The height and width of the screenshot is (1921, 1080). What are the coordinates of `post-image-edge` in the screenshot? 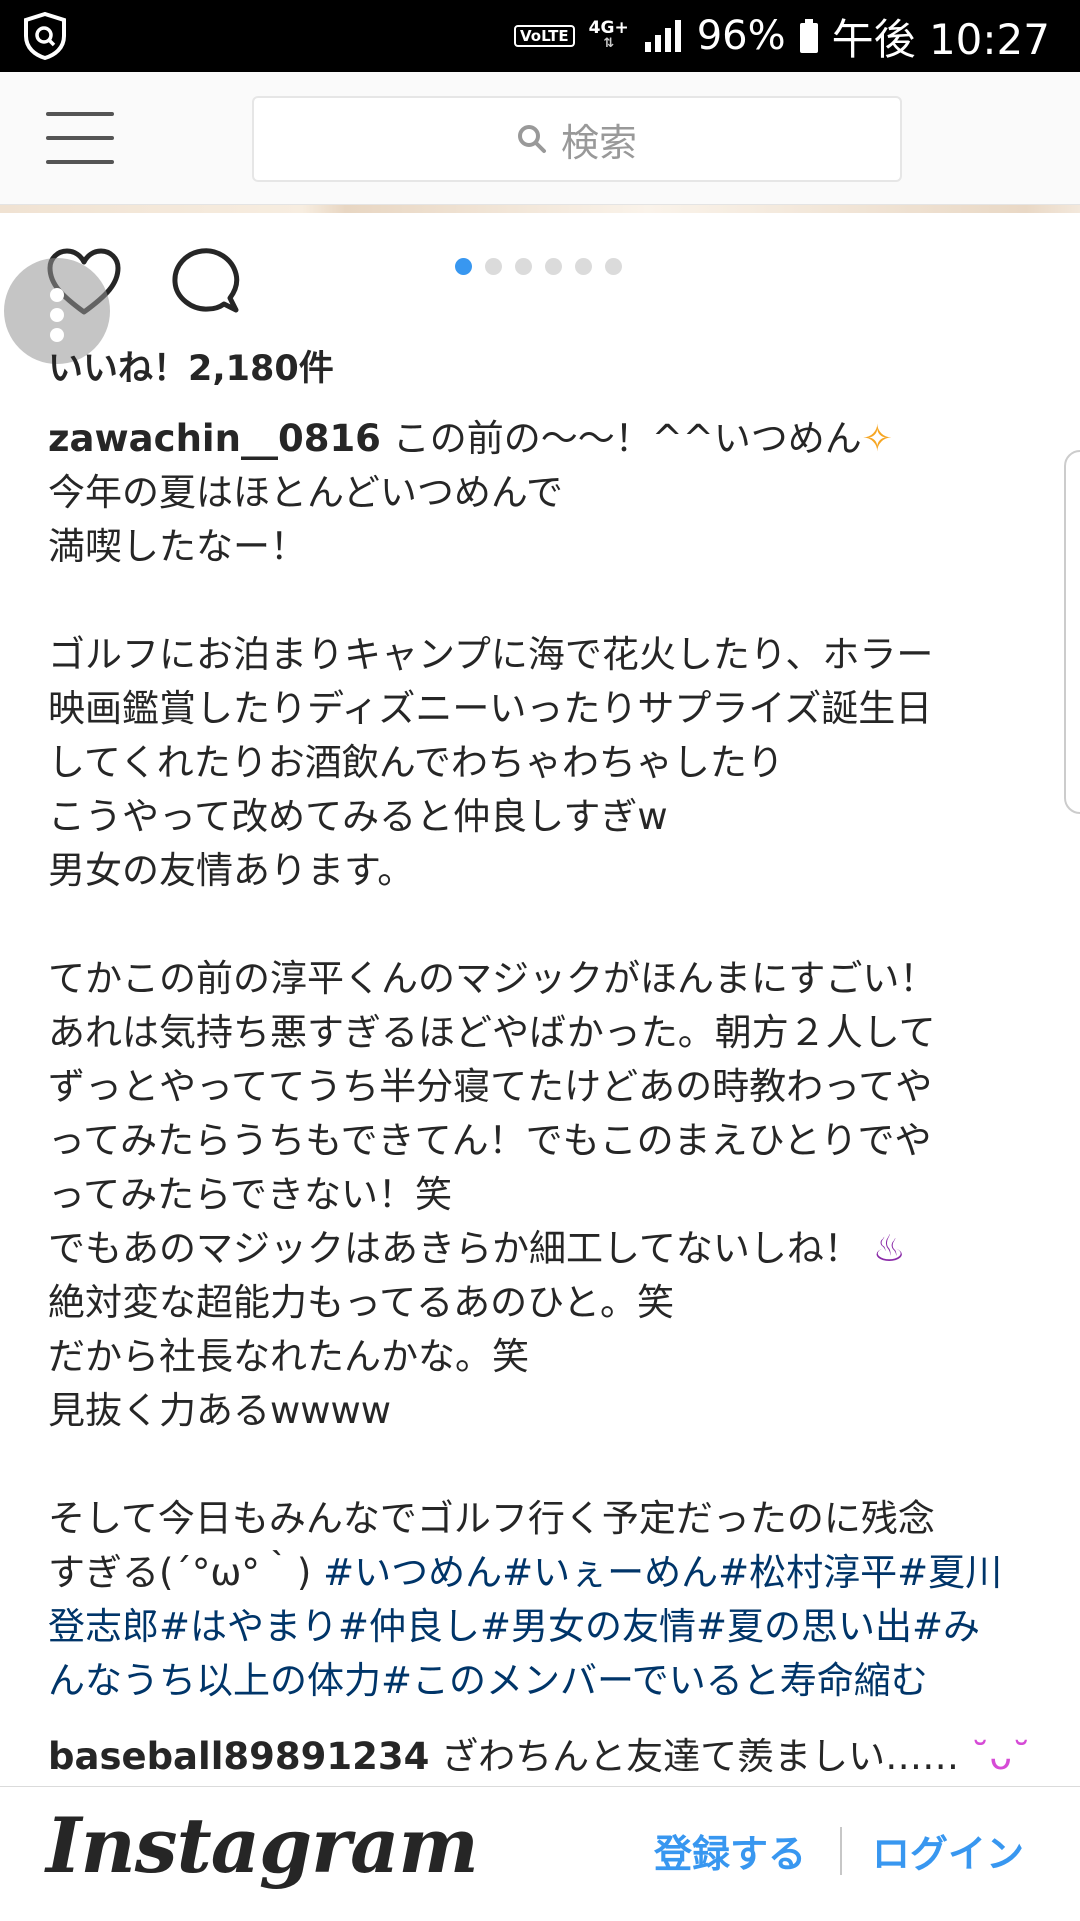 It's located at (540, 209).